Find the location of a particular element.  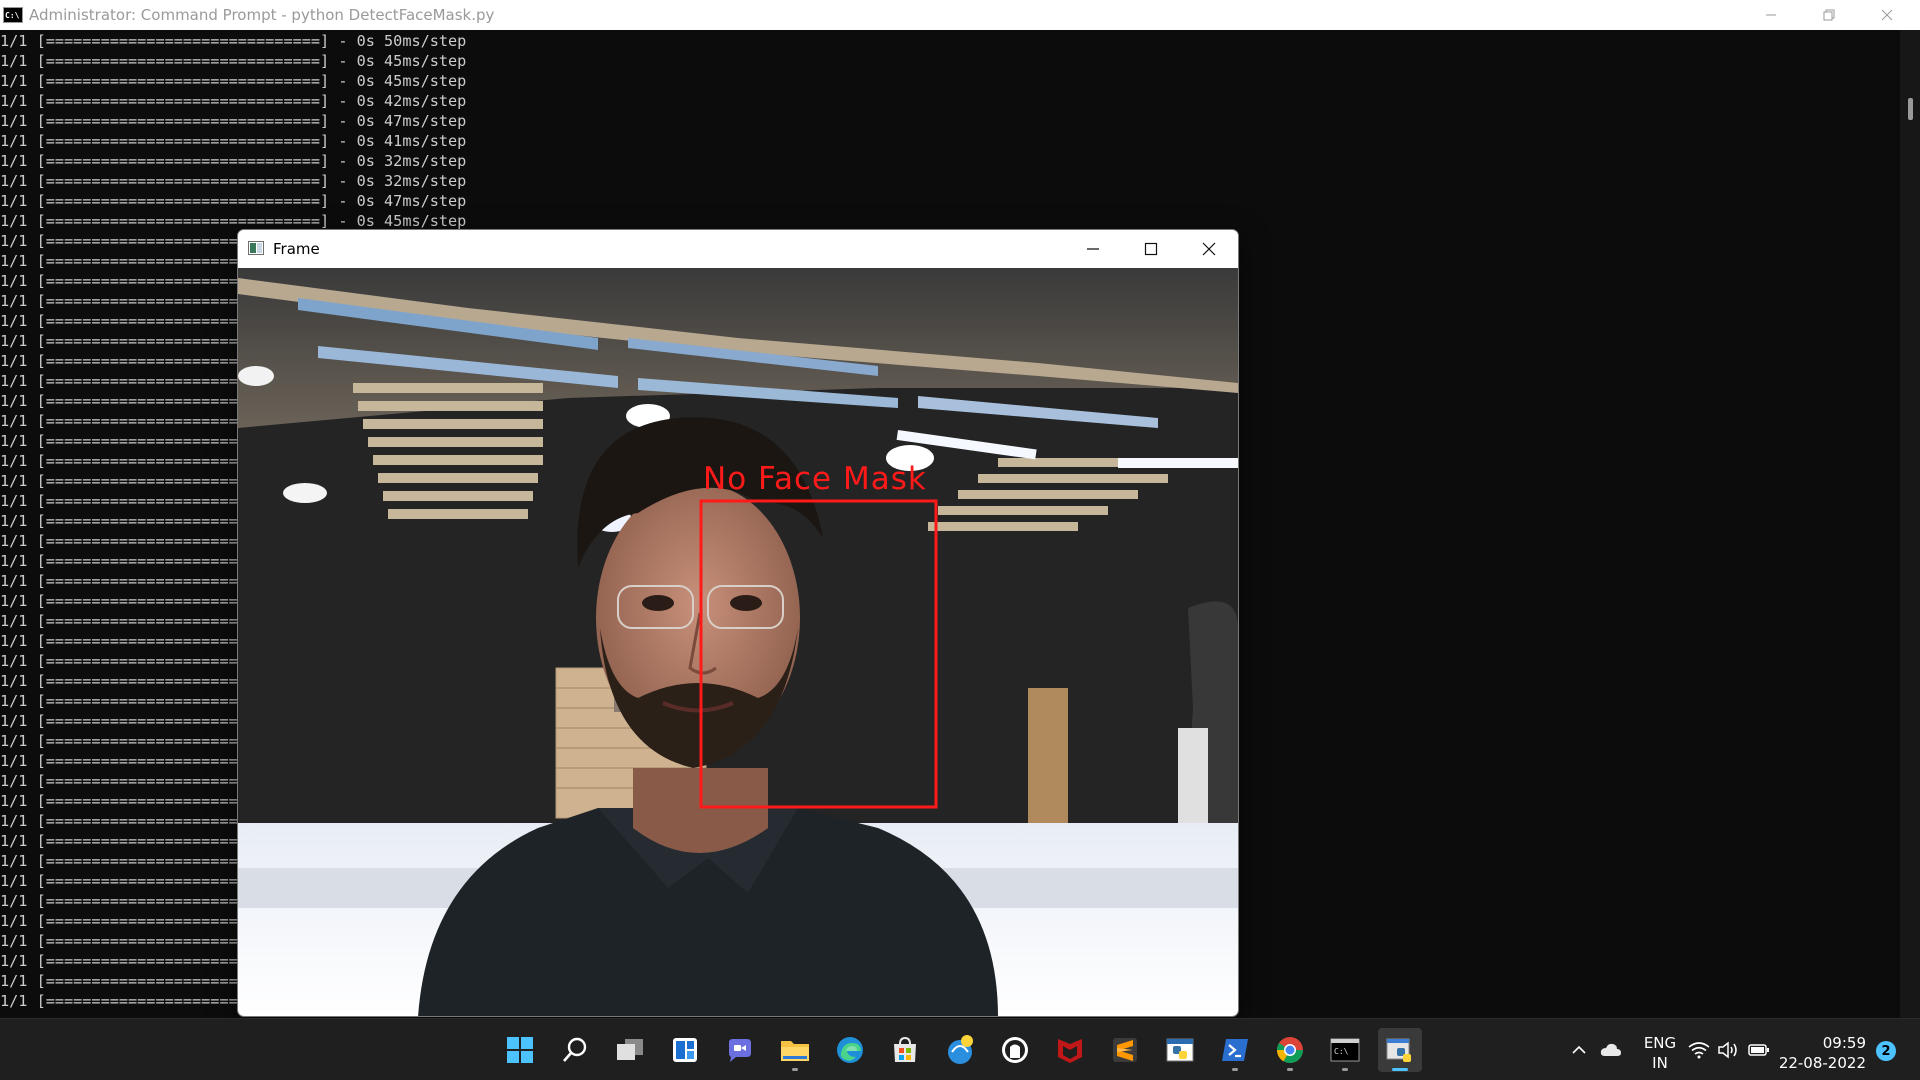

teams-chat-button is located at coordinates (740, 1050).